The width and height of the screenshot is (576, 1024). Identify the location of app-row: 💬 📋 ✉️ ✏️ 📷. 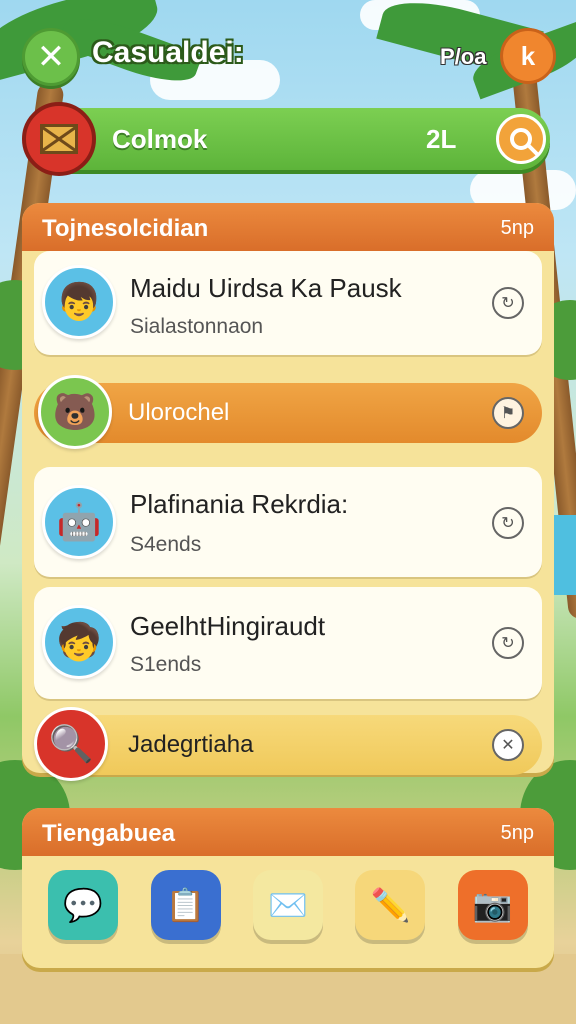
(288, 905).